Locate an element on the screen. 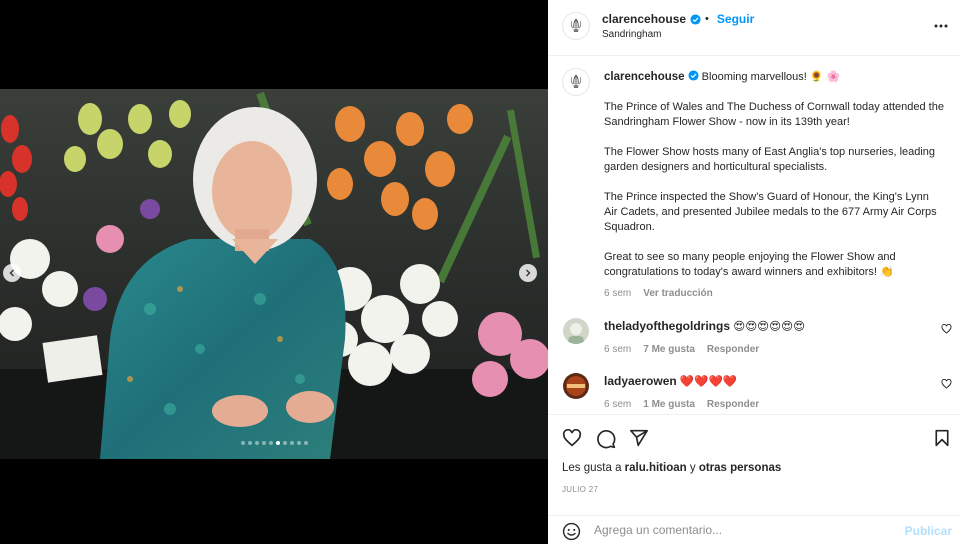 The width and height of the screenshot is (960, 544). add-comment-bar: Publicar is located at coordinates (754, 529).